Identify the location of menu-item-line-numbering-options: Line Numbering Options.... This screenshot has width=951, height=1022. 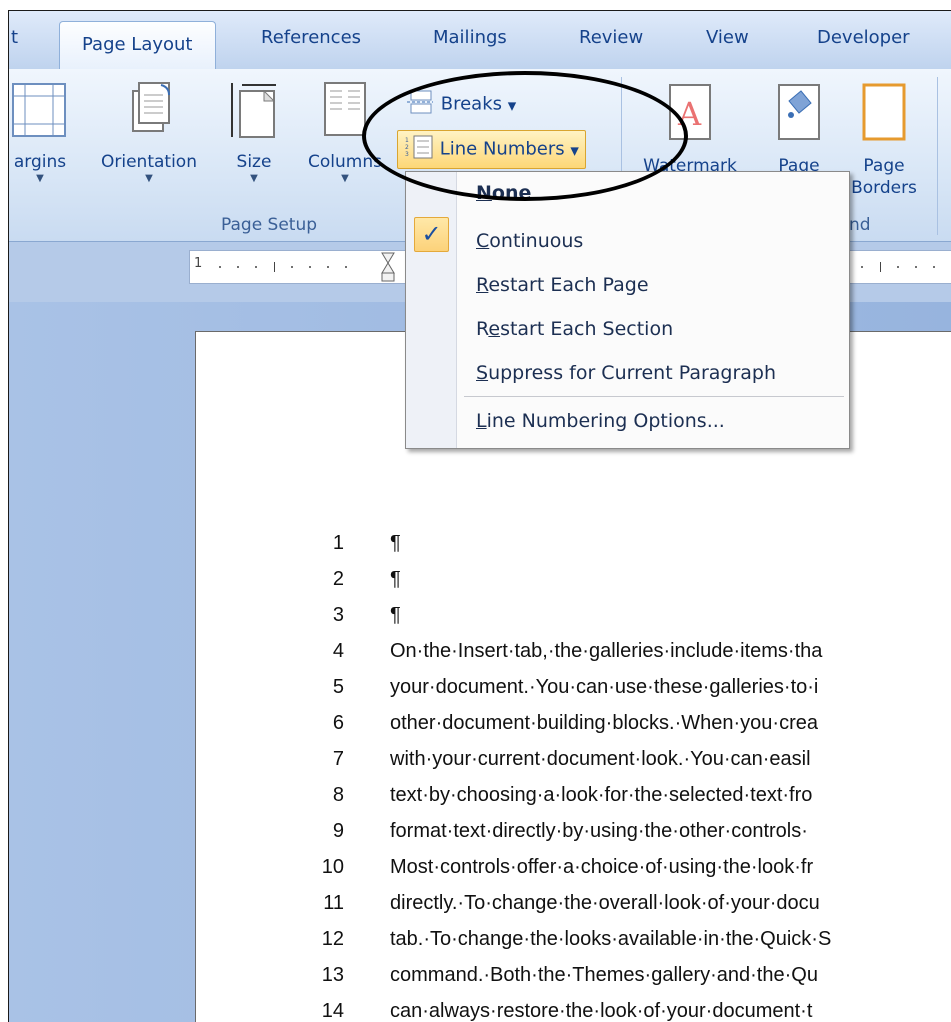
(600, 421).